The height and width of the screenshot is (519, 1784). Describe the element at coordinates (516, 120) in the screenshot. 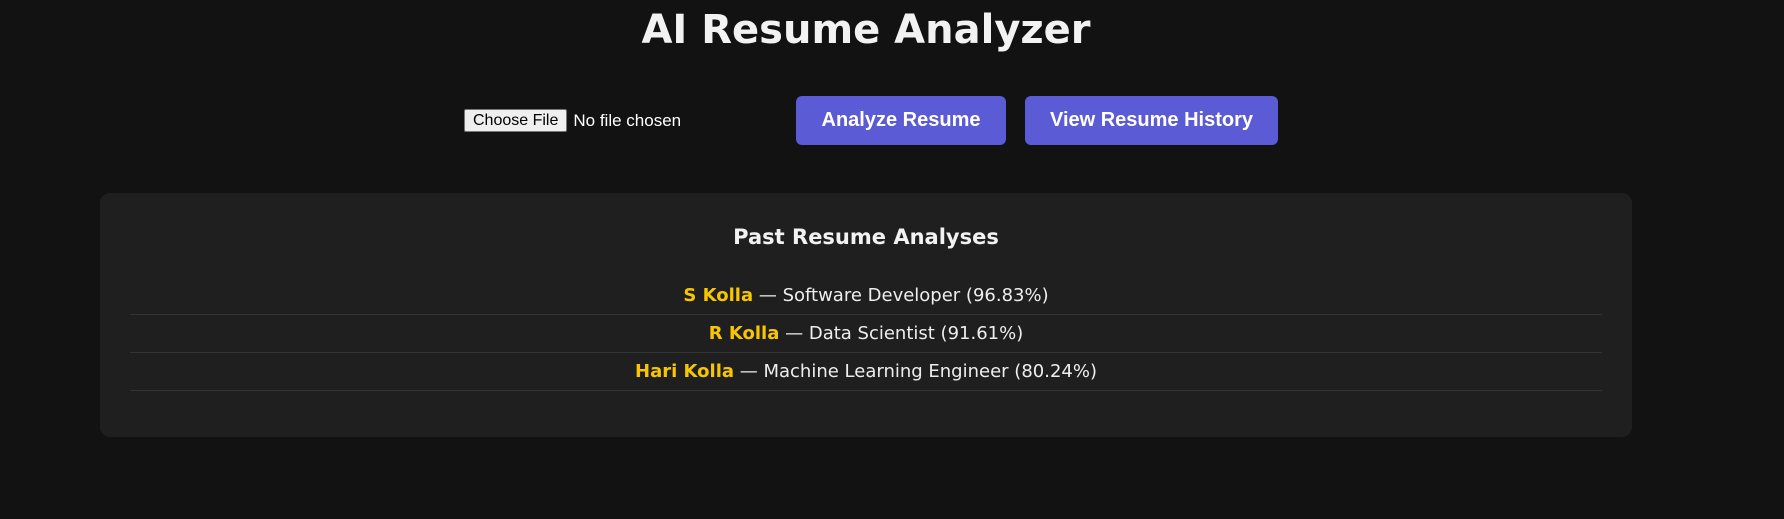

I see `choose-file-button: Choose File` at that location.